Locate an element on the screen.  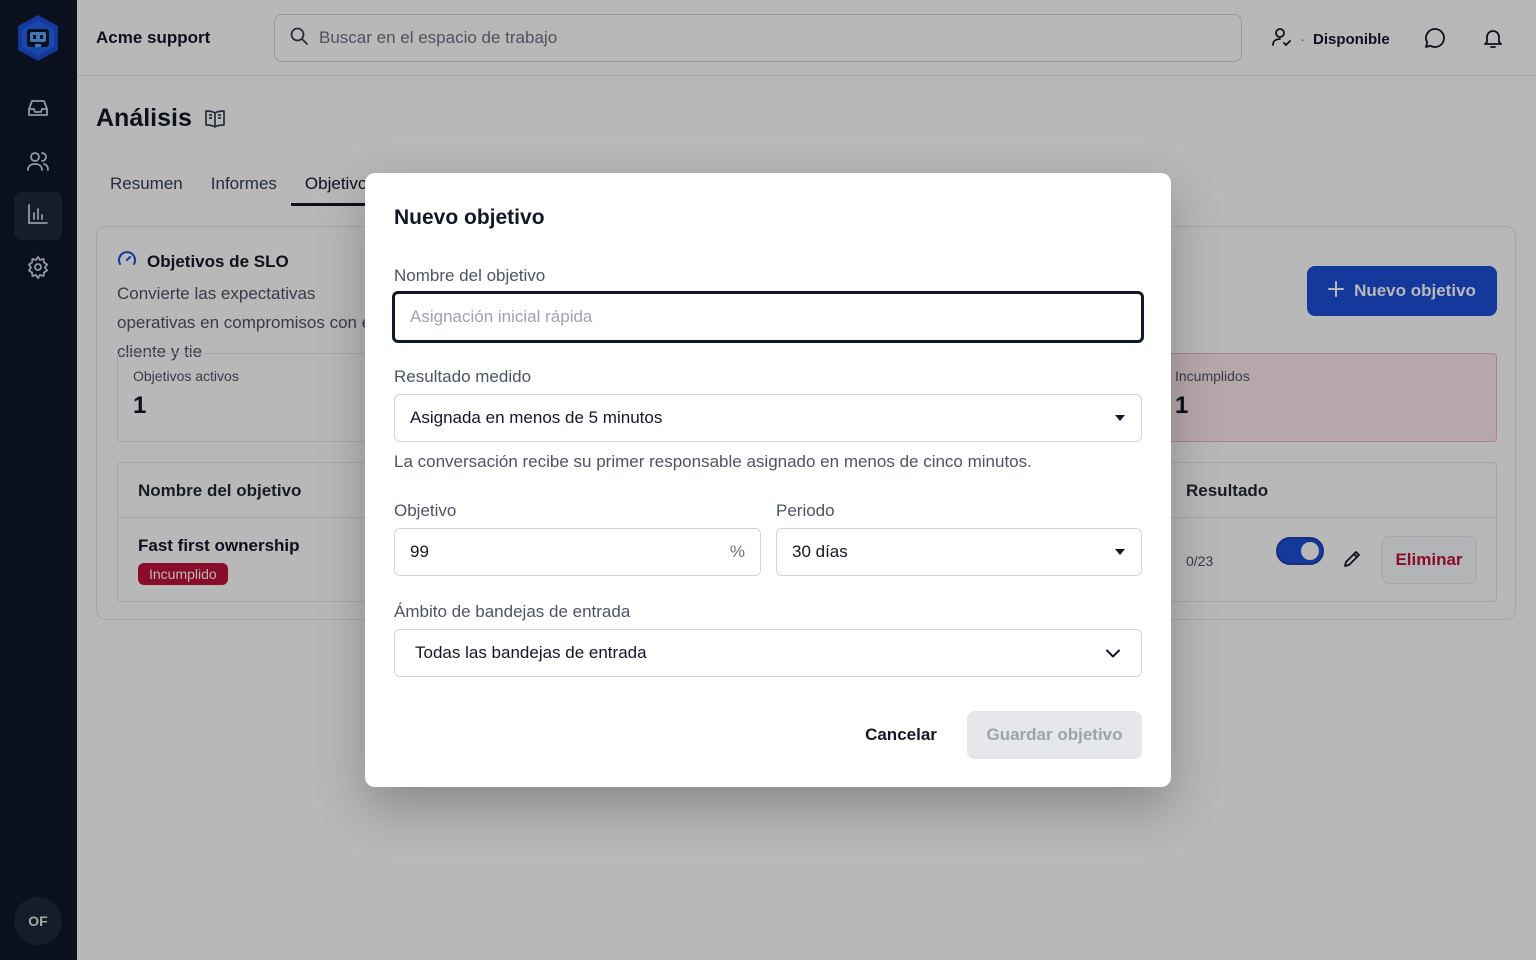
goal-name-placeholder: Asignación inicial rápida is located at coordinates (501, 316).